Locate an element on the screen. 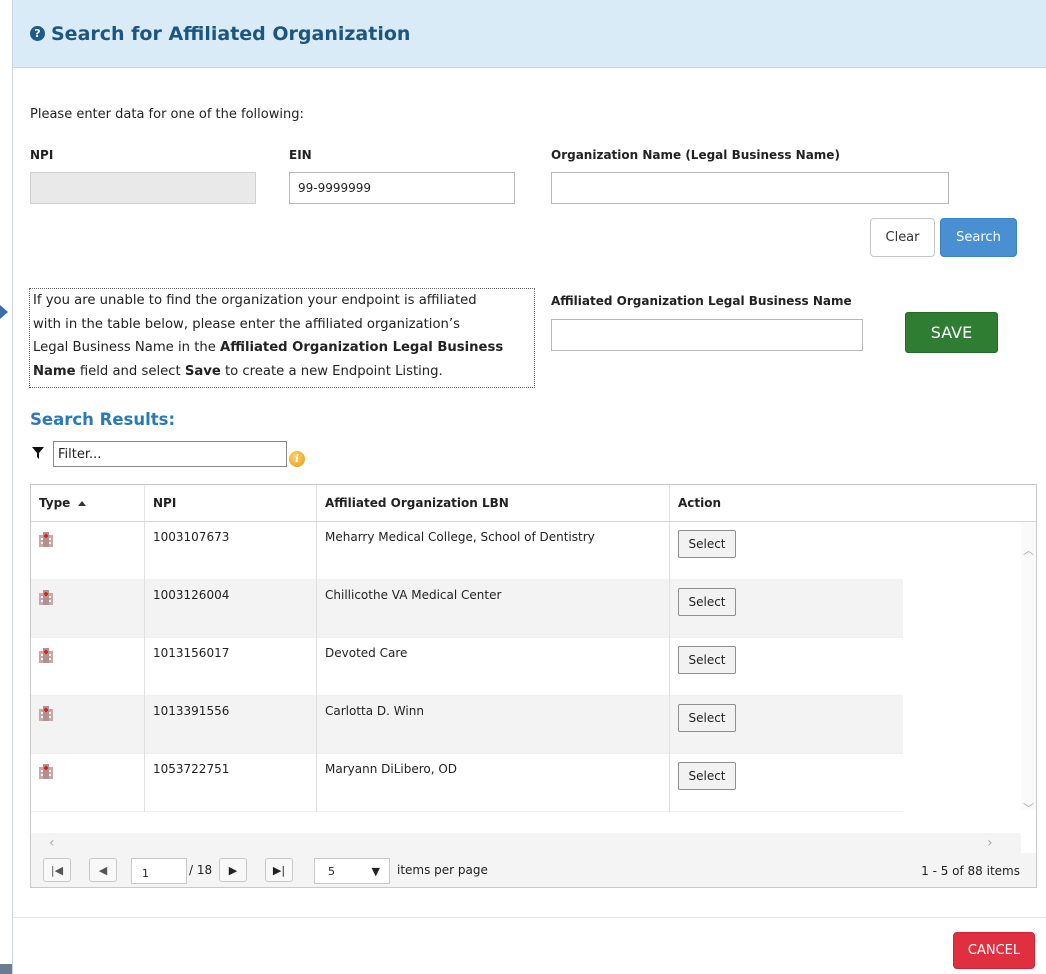  table-row: 1013391556 Carlotta D. Winn Select is located at coordinates (467, 725).